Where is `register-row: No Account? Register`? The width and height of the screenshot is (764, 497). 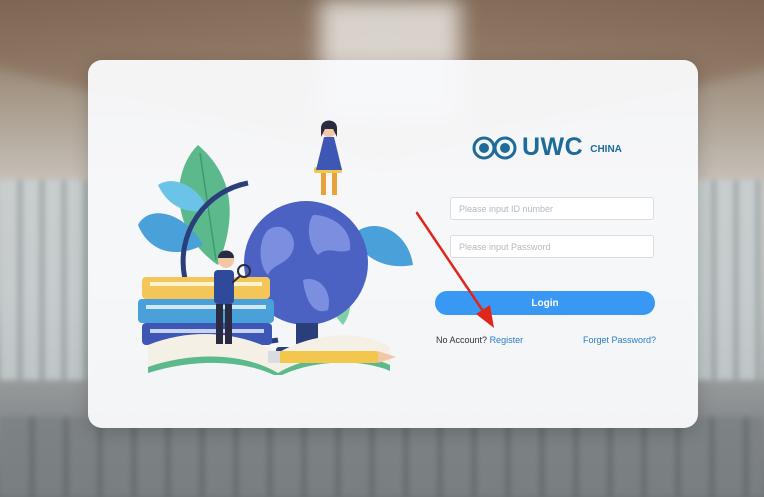 register-row: No Account? Register is located at coordinates (479, 340).